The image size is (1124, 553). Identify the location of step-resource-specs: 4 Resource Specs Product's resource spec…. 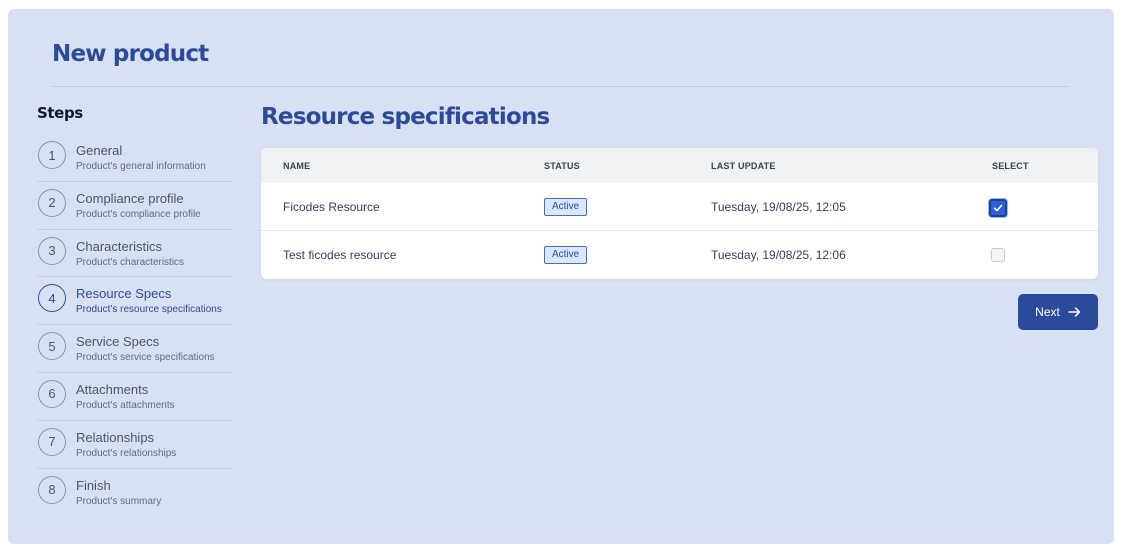
(134, 301).